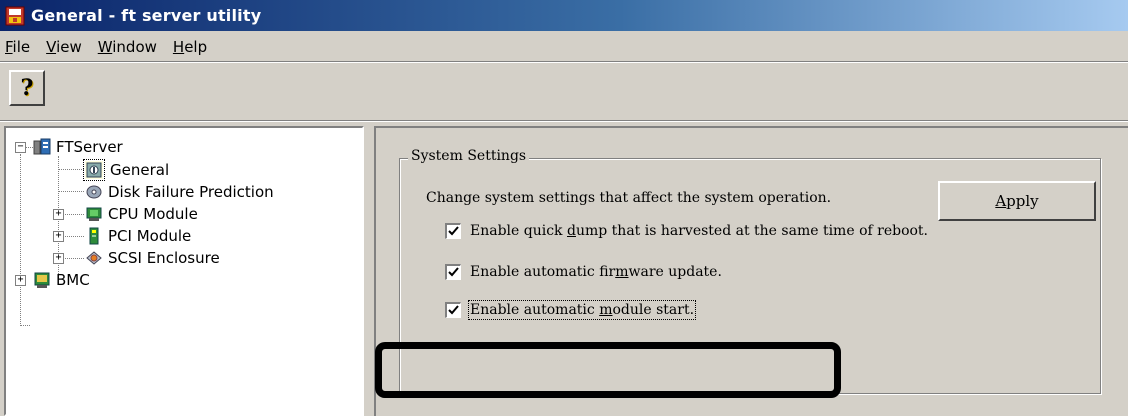 Image resolution: width=1128 pixels, height=416 pixels. What do you see at coordinates (140, 170) in the screenshot?
I see `tree-label: General` at bounding box center [140, 170].